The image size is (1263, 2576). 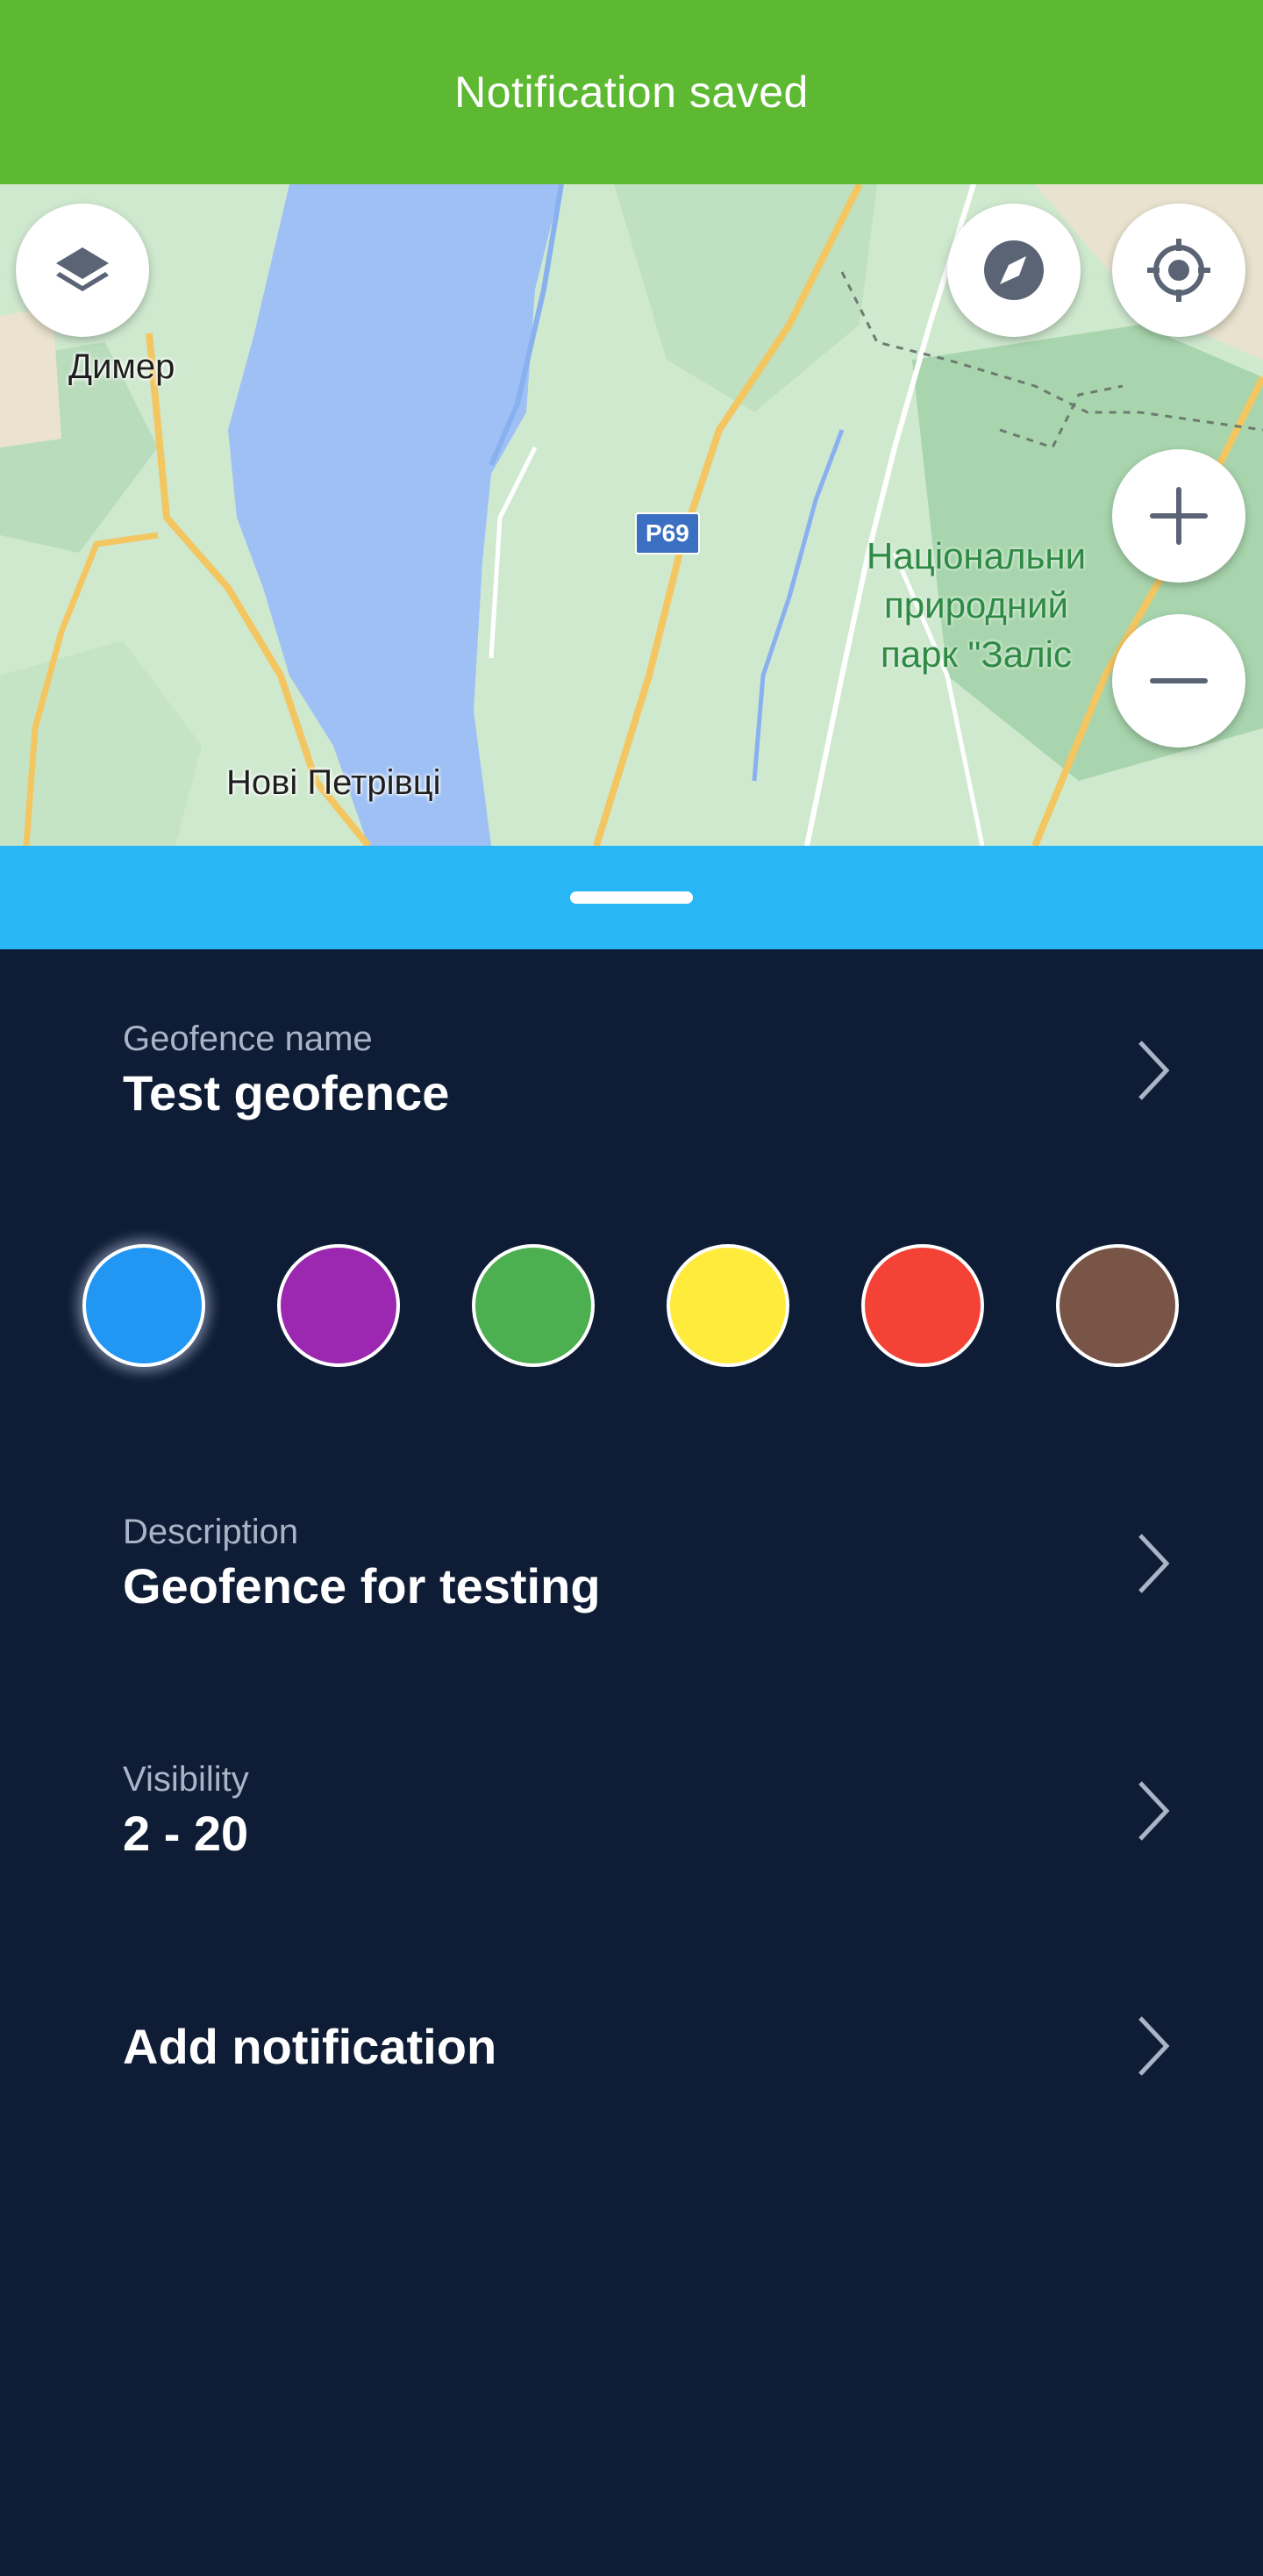 I want to click on park-label-line: природний, so click(x=976, y=605).